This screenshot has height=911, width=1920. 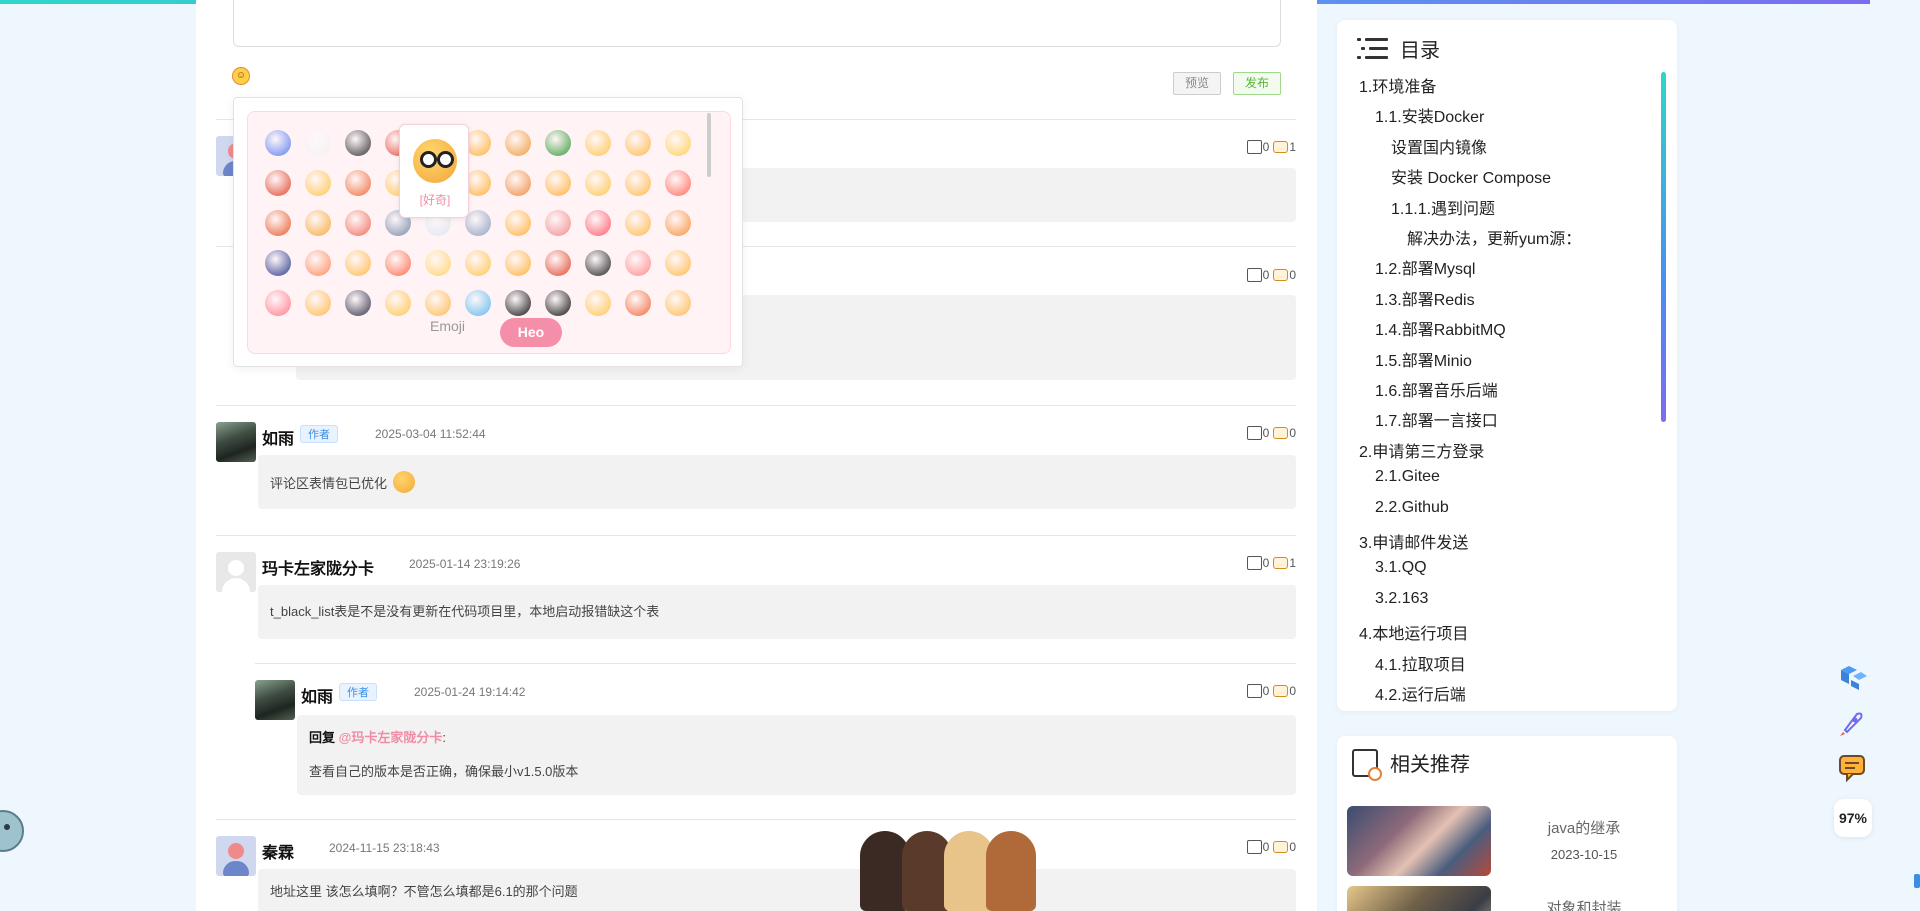 I want to click on edge-widget, so click(x=1917, y=881).